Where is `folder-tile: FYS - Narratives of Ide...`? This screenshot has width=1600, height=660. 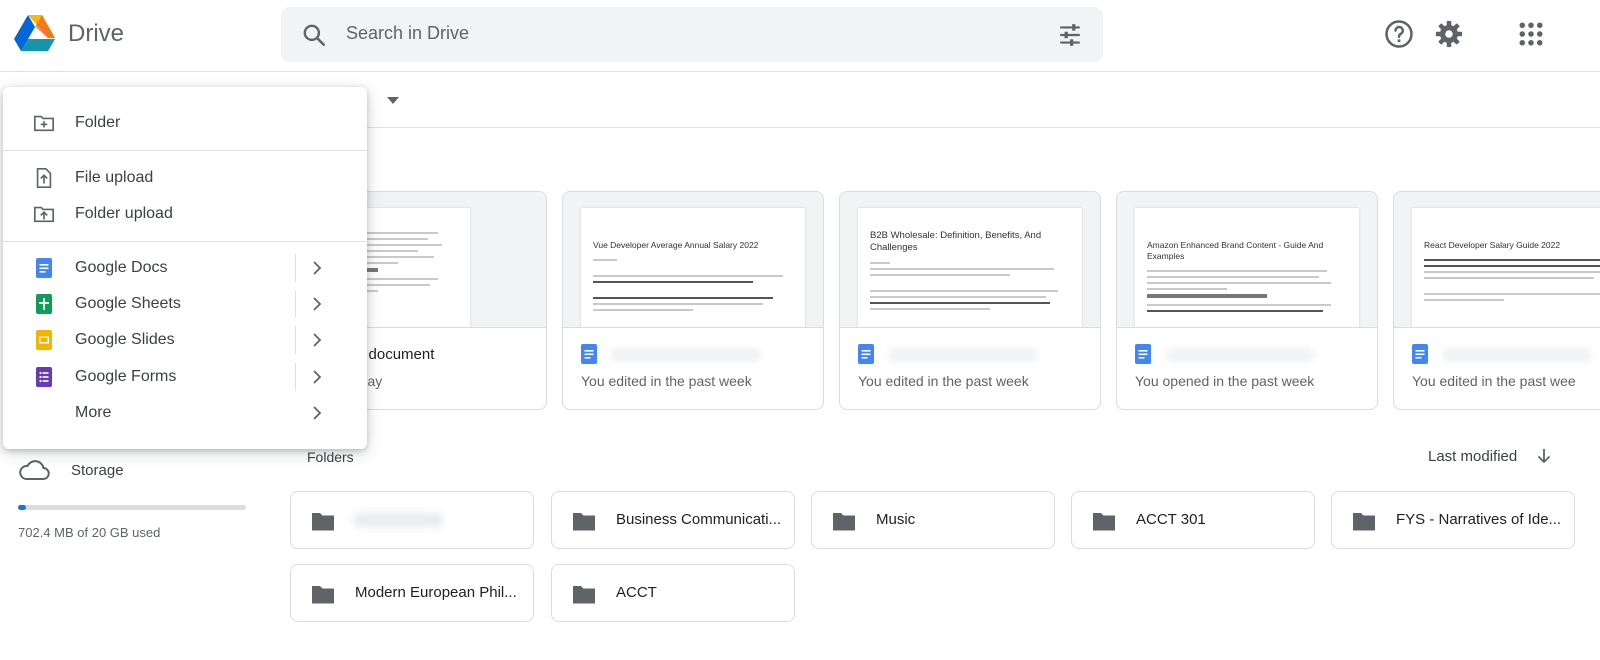
folder-tile: FYS - Narratives of Ide... is located at coordinates (1453, 520).